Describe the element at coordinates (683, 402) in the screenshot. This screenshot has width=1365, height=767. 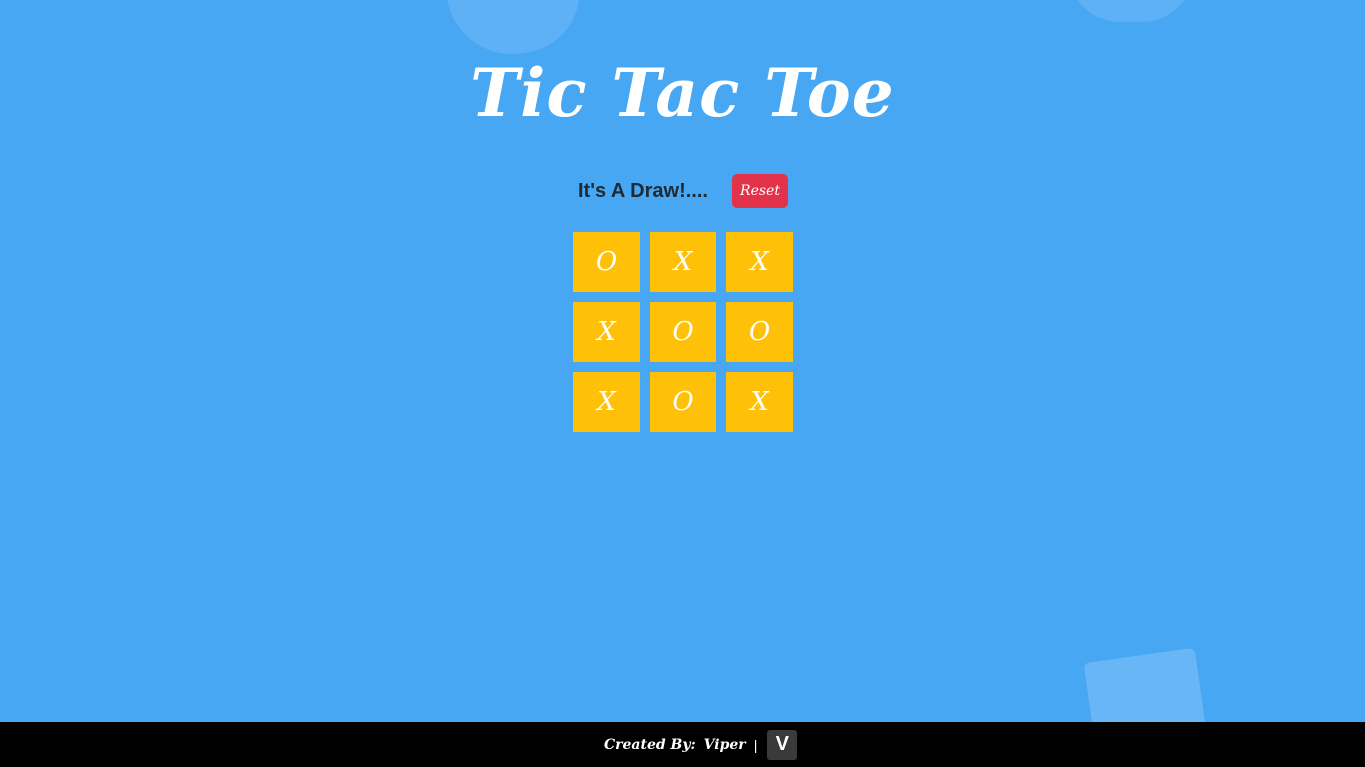
I see `board-cell-8: O` at that location.